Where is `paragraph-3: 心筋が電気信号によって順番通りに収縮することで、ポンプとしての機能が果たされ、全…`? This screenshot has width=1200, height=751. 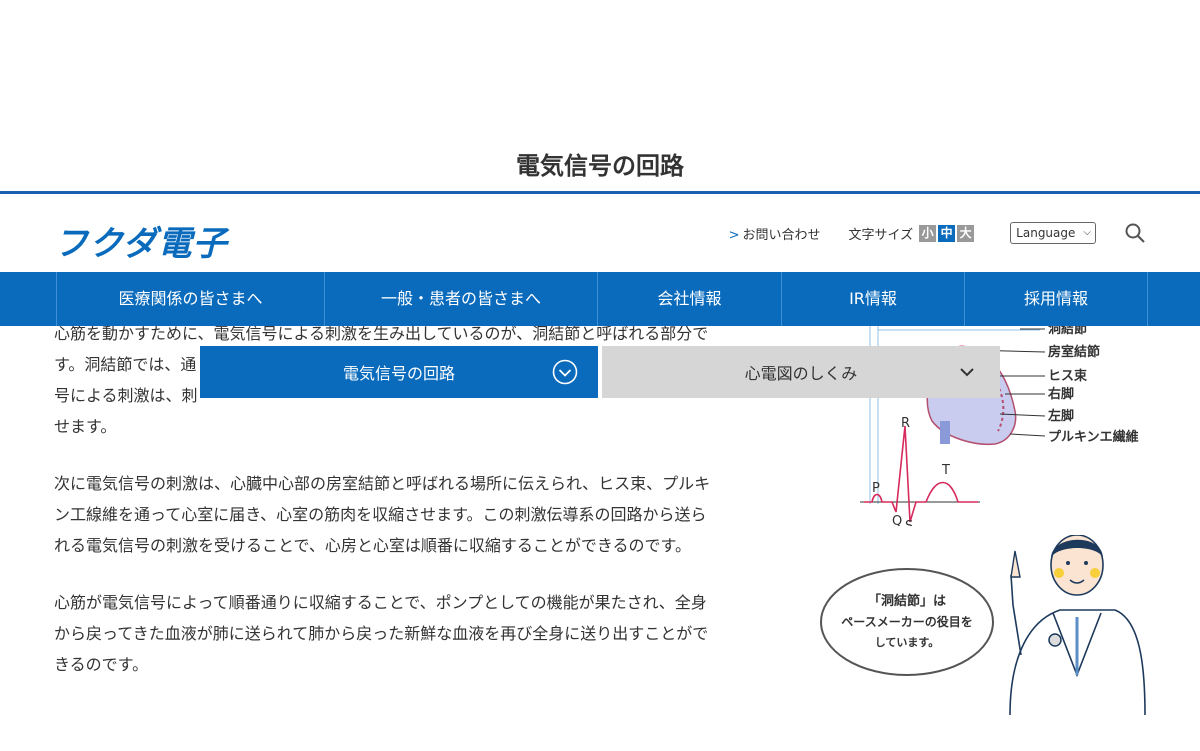
paragraph-3: 心筋が電気信号によって順番通りに収縮することで、ポンプとしての機能が果たされ、全… is located at coordinates (381, 633).